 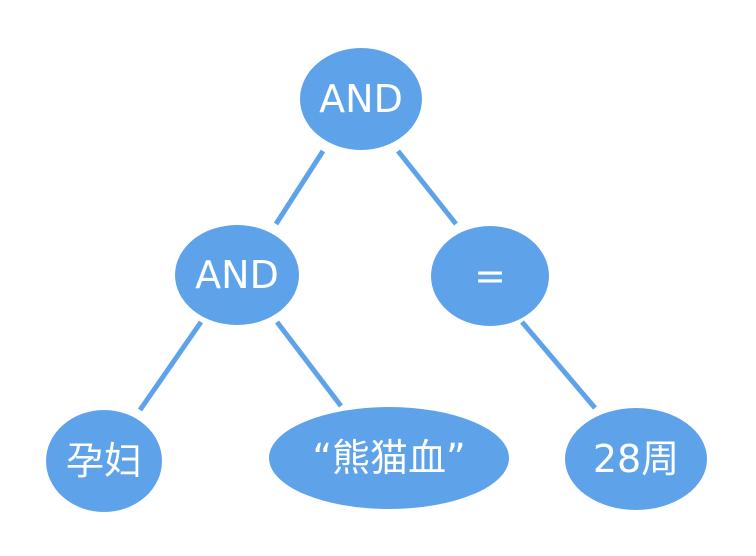 I want to click on node-left-and-label: AND, so click(x=237, y=275).